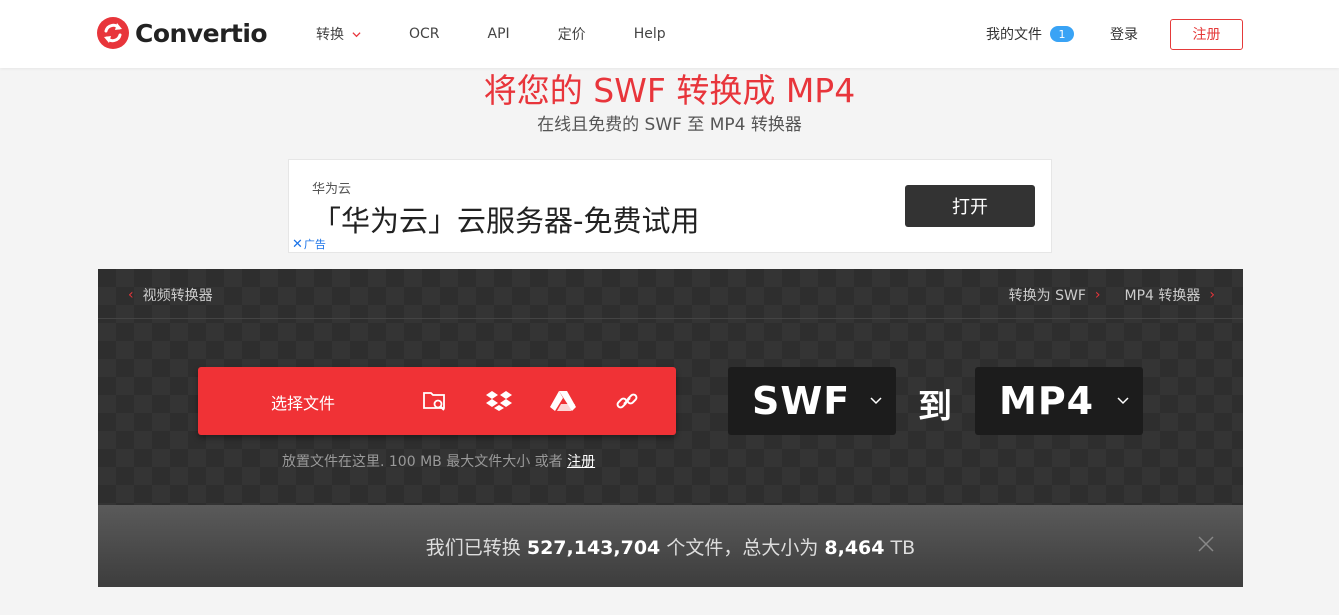 The width and height of the screenshot is (1339, 615). What do you see at coordinates (515, 34) in the screenshot?
I see `main-nav: 转换 OCR API 定价 Help` at bounding box center [515, 34].